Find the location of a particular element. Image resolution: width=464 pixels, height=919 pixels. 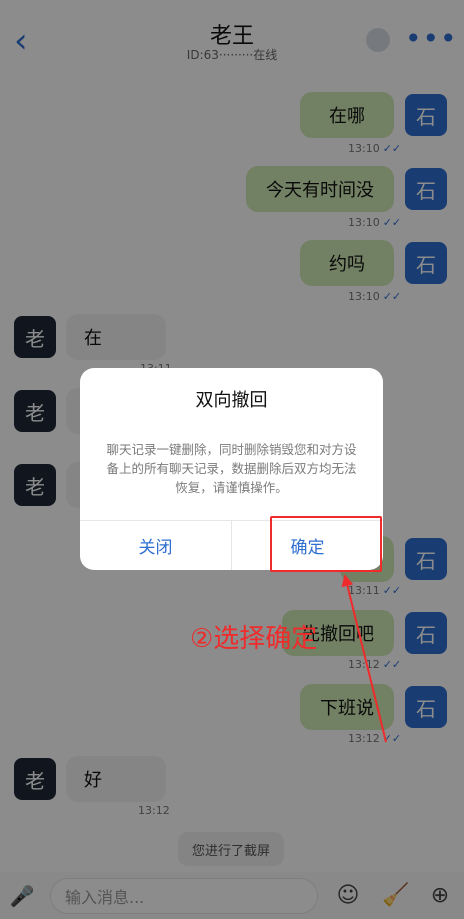

close-button: 关闭 is located at coordinates (155, 545).